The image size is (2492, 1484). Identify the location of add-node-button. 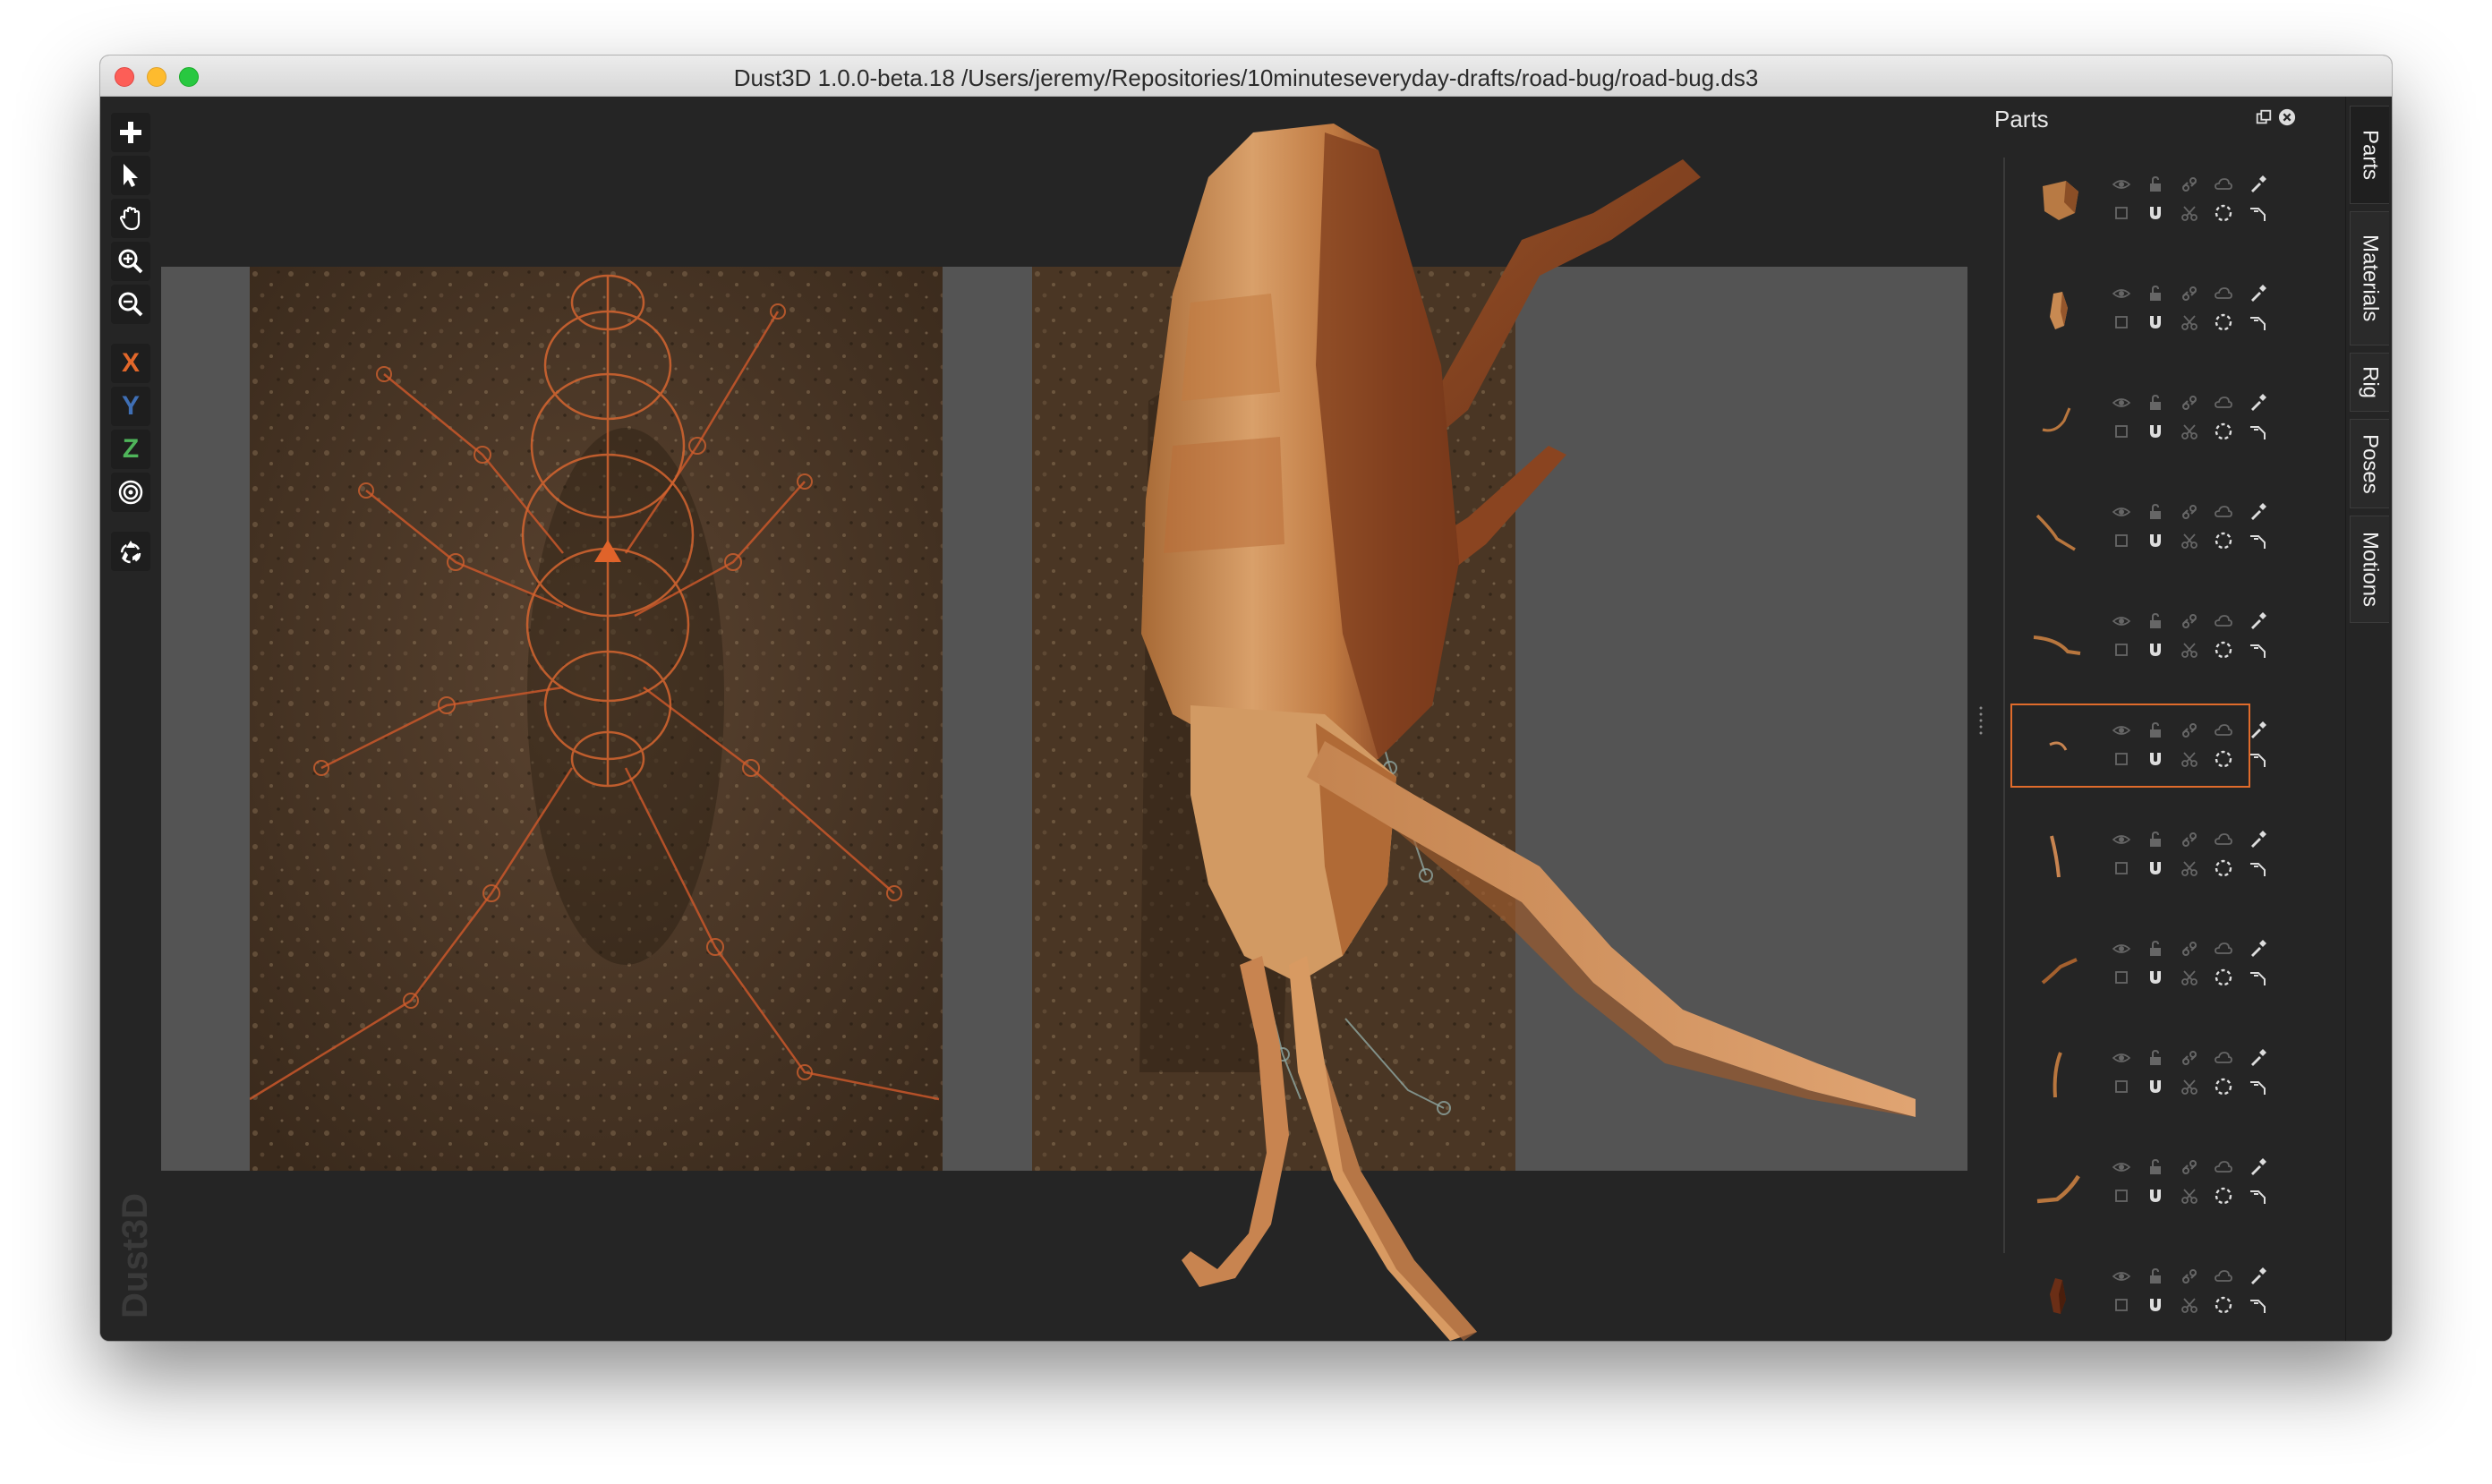
(130, 132).